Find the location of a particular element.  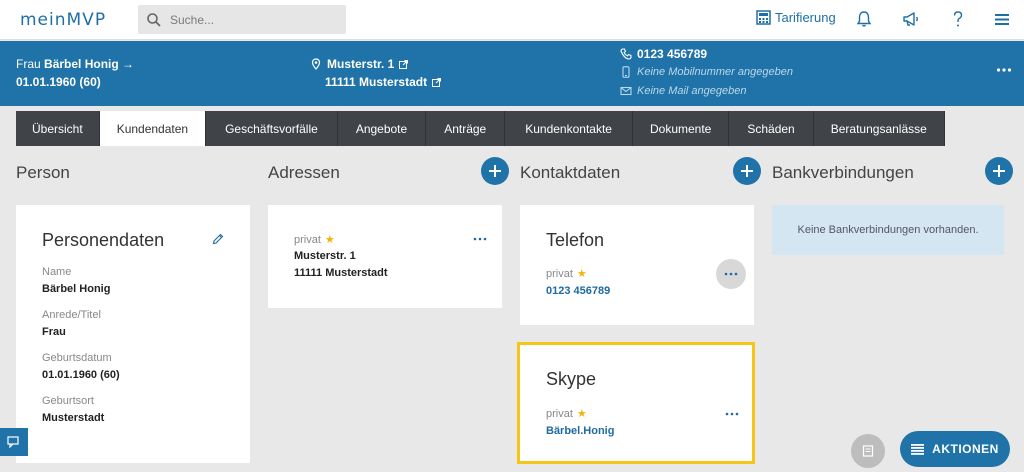

address-type: privat ★ is located at coordinates (314, 239).